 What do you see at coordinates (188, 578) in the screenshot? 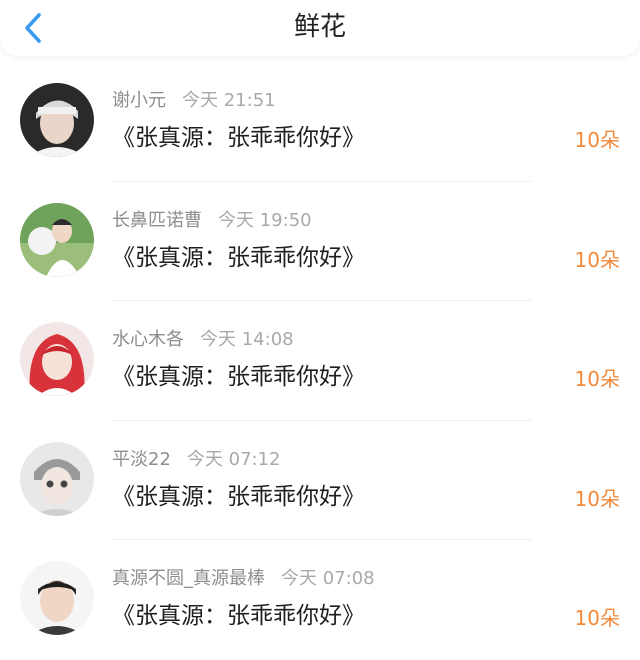
I see `username: 真源不圆_真源最棒` at bounding box center [188, 578].